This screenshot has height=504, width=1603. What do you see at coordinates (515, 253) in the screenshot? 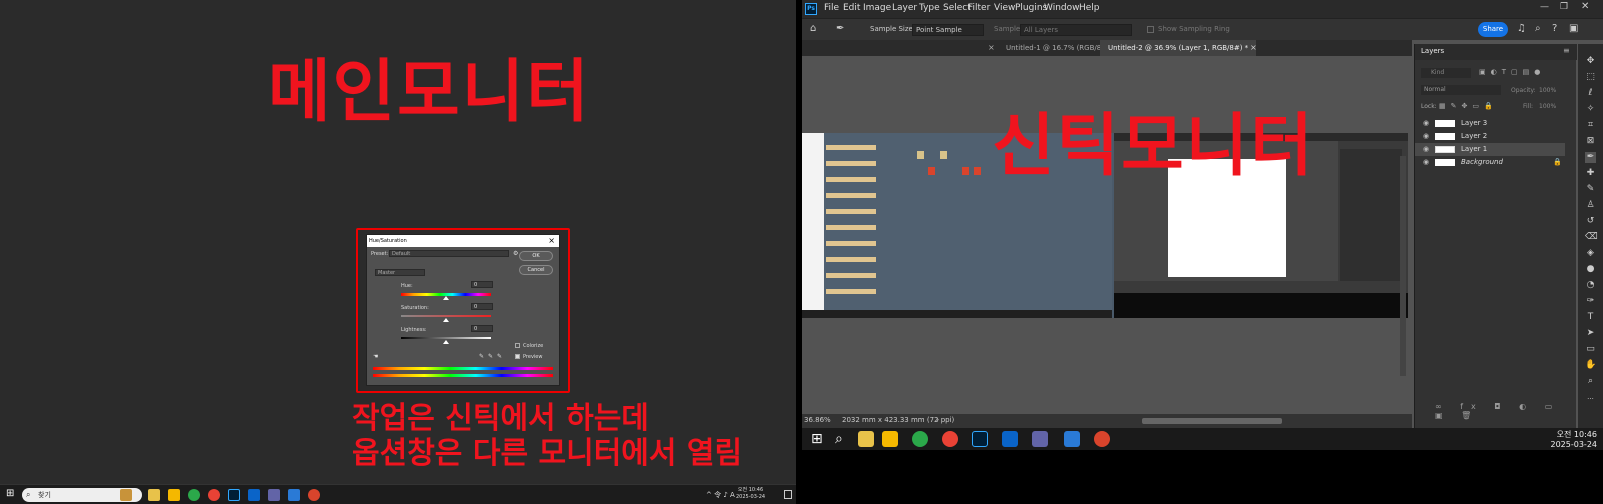
I see `gear-icon: ⚙` at bounding box center [515, 253].